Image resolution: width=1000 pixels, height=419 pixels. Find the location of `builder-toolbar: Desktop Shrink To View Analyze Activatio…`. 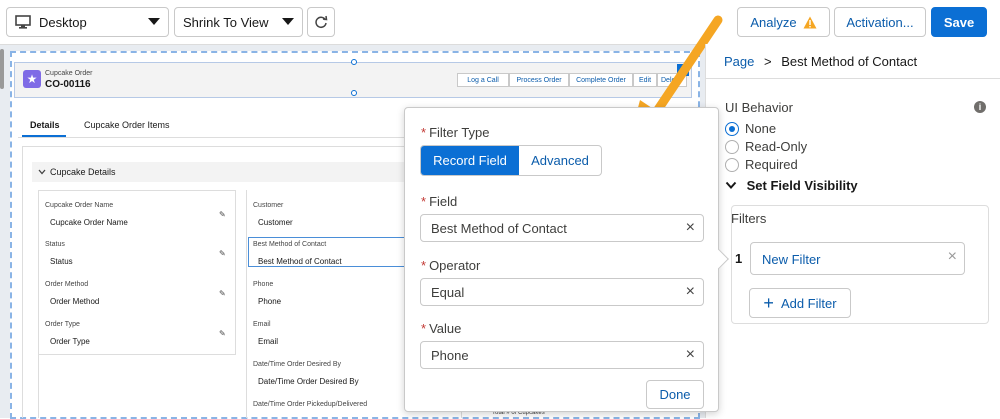

builder-toolbar: Desktop Shrink To View Analyze Activatio… is located at coordinates (500, 22).